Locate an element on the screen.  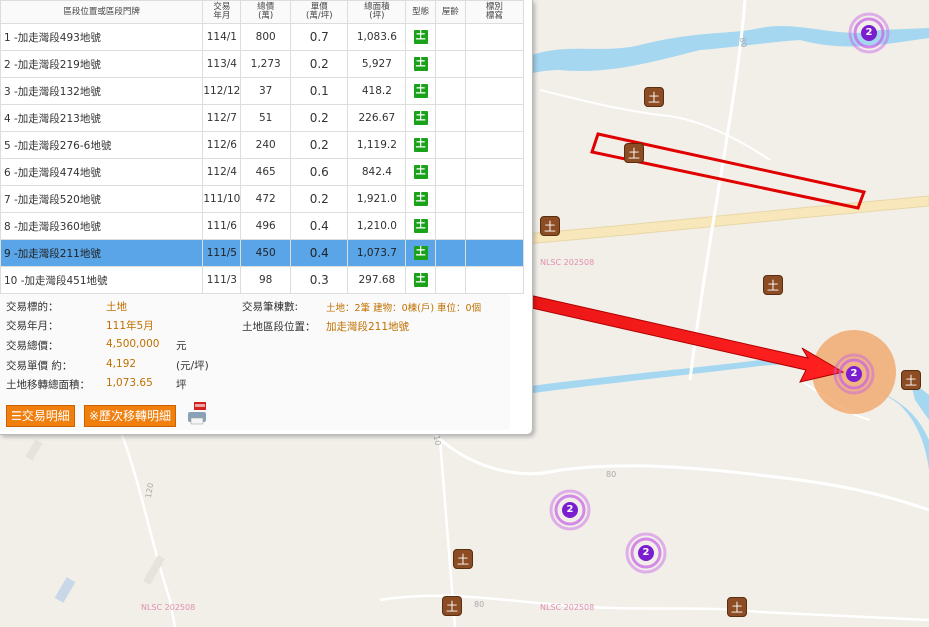
cell-date: 111/10 is located at coordinates (222, 199).